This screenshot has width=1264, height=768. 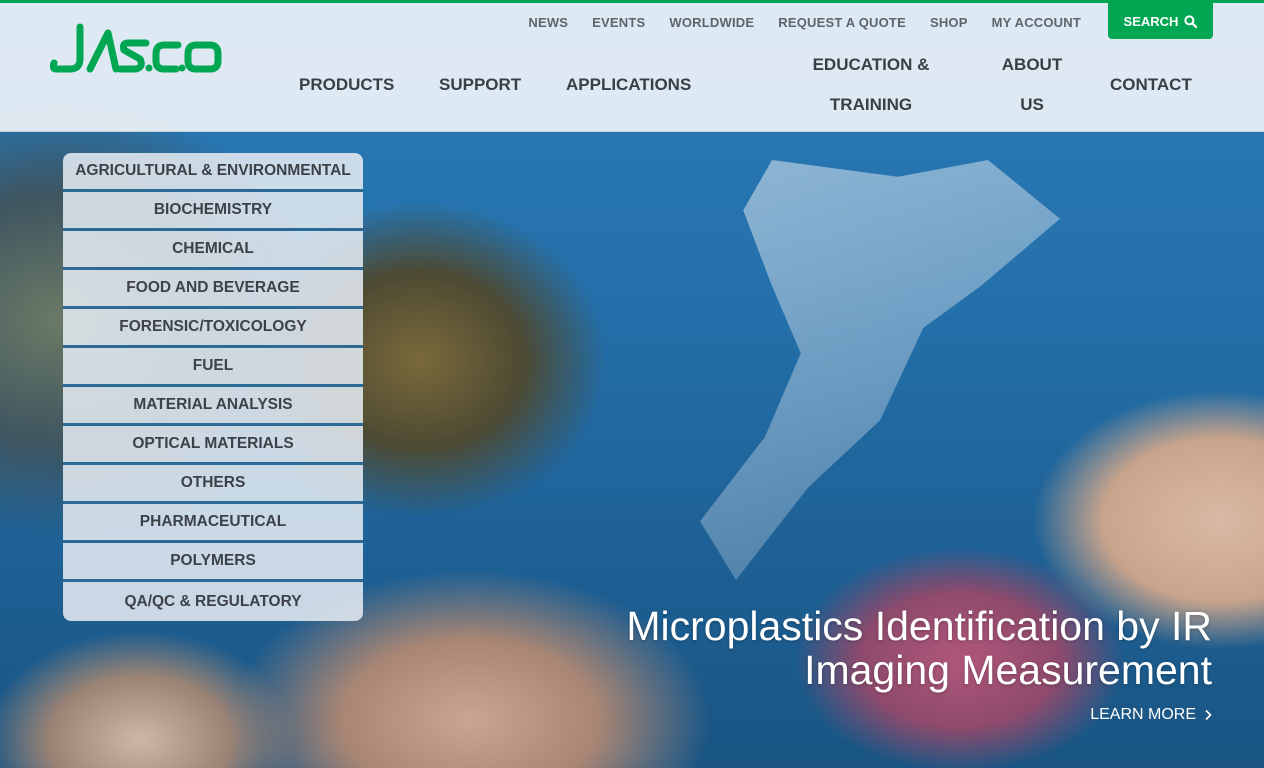 I want to click on search-button: SEARCH, so click(x=1160, y=21).